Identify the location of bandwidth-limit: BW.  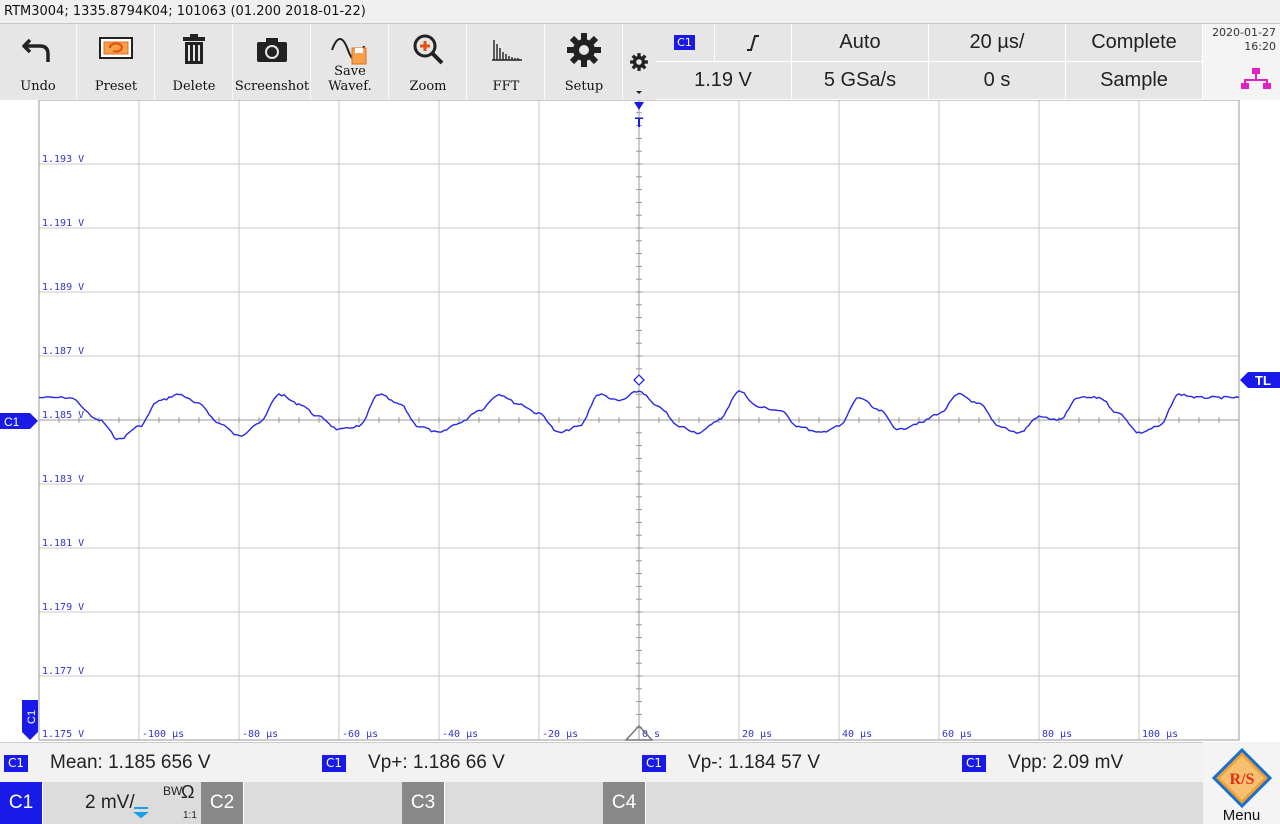
(173, 791).